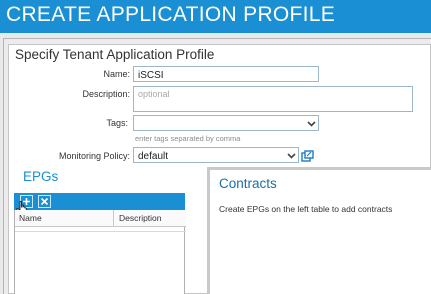  Describe the element at coordinates (99, 201) in the screenshot. I see `epgs-toolbar` at that location.